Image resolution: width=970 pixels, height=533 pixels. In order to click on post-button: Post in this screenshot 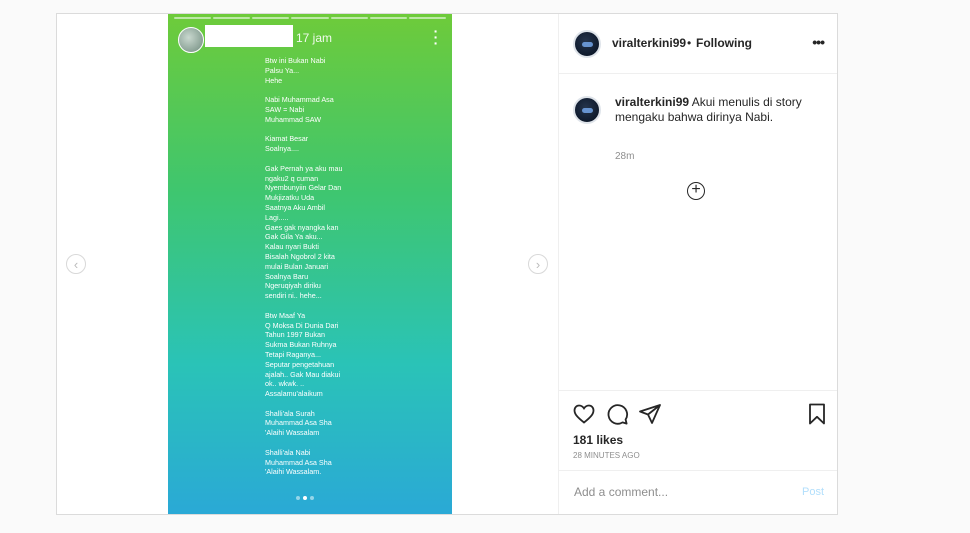, I will do `click(813, 492)`.